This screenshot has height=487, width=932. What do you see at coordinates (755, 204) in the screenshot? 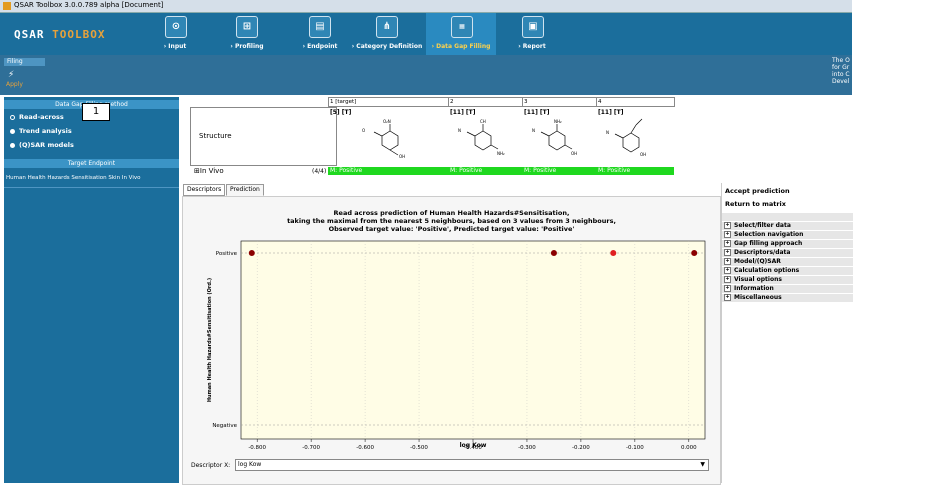
I see `return-to-matrix-button: Return to matrix` at bounding box center [755, 204].